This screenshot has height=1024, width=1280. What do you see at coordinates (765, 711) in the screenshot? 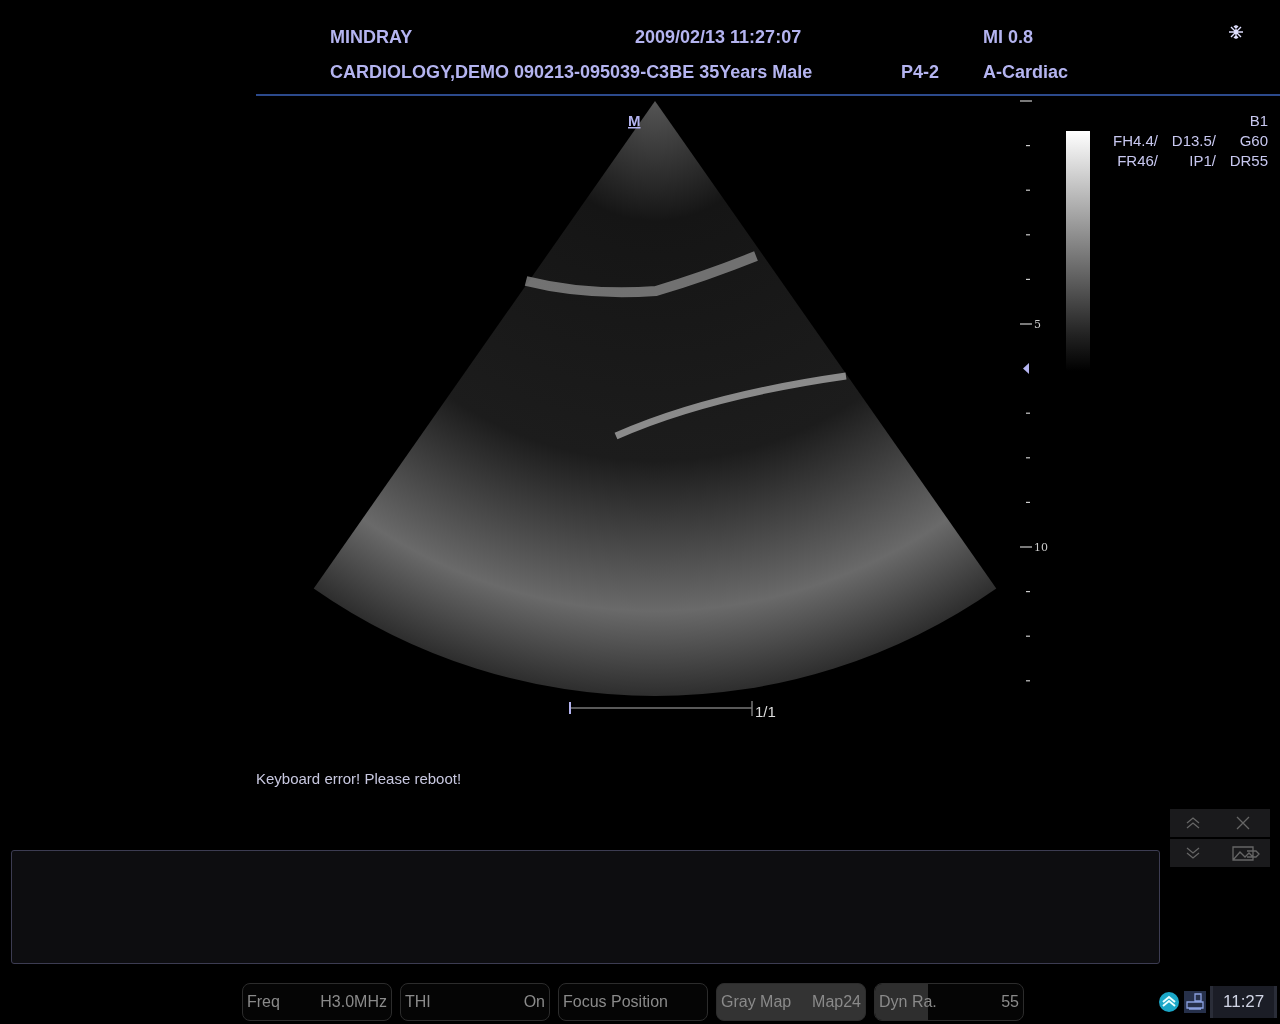
I see `frame-counter: 1/1` at bounding box center [765, 711].